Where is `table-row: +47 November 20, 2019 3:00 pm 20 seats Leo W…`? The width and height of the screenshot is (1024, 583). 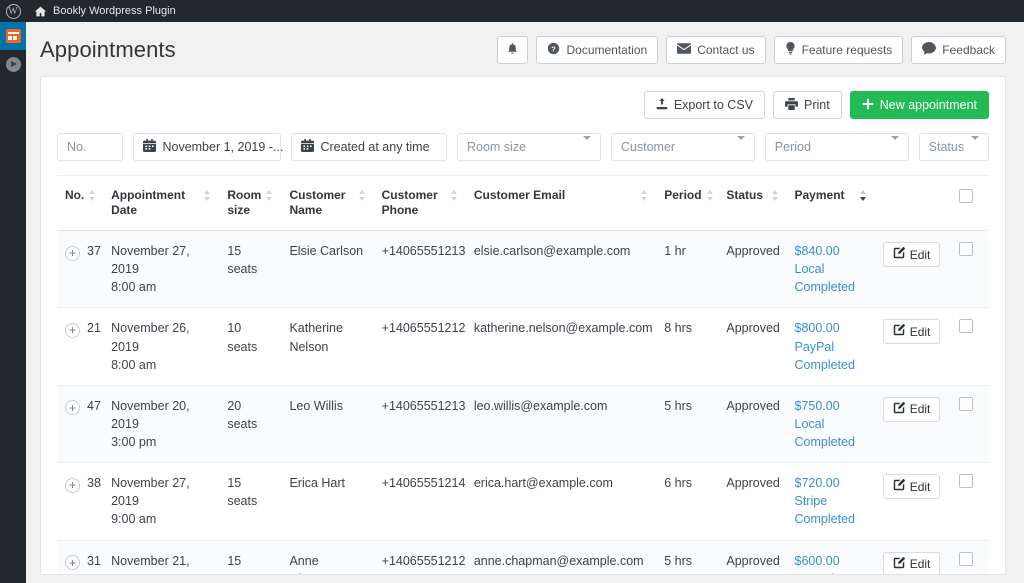 table-row: +47 November 20, 2019 3:00 pm 20 seats Leo W… is located at coordinates (523, 424).